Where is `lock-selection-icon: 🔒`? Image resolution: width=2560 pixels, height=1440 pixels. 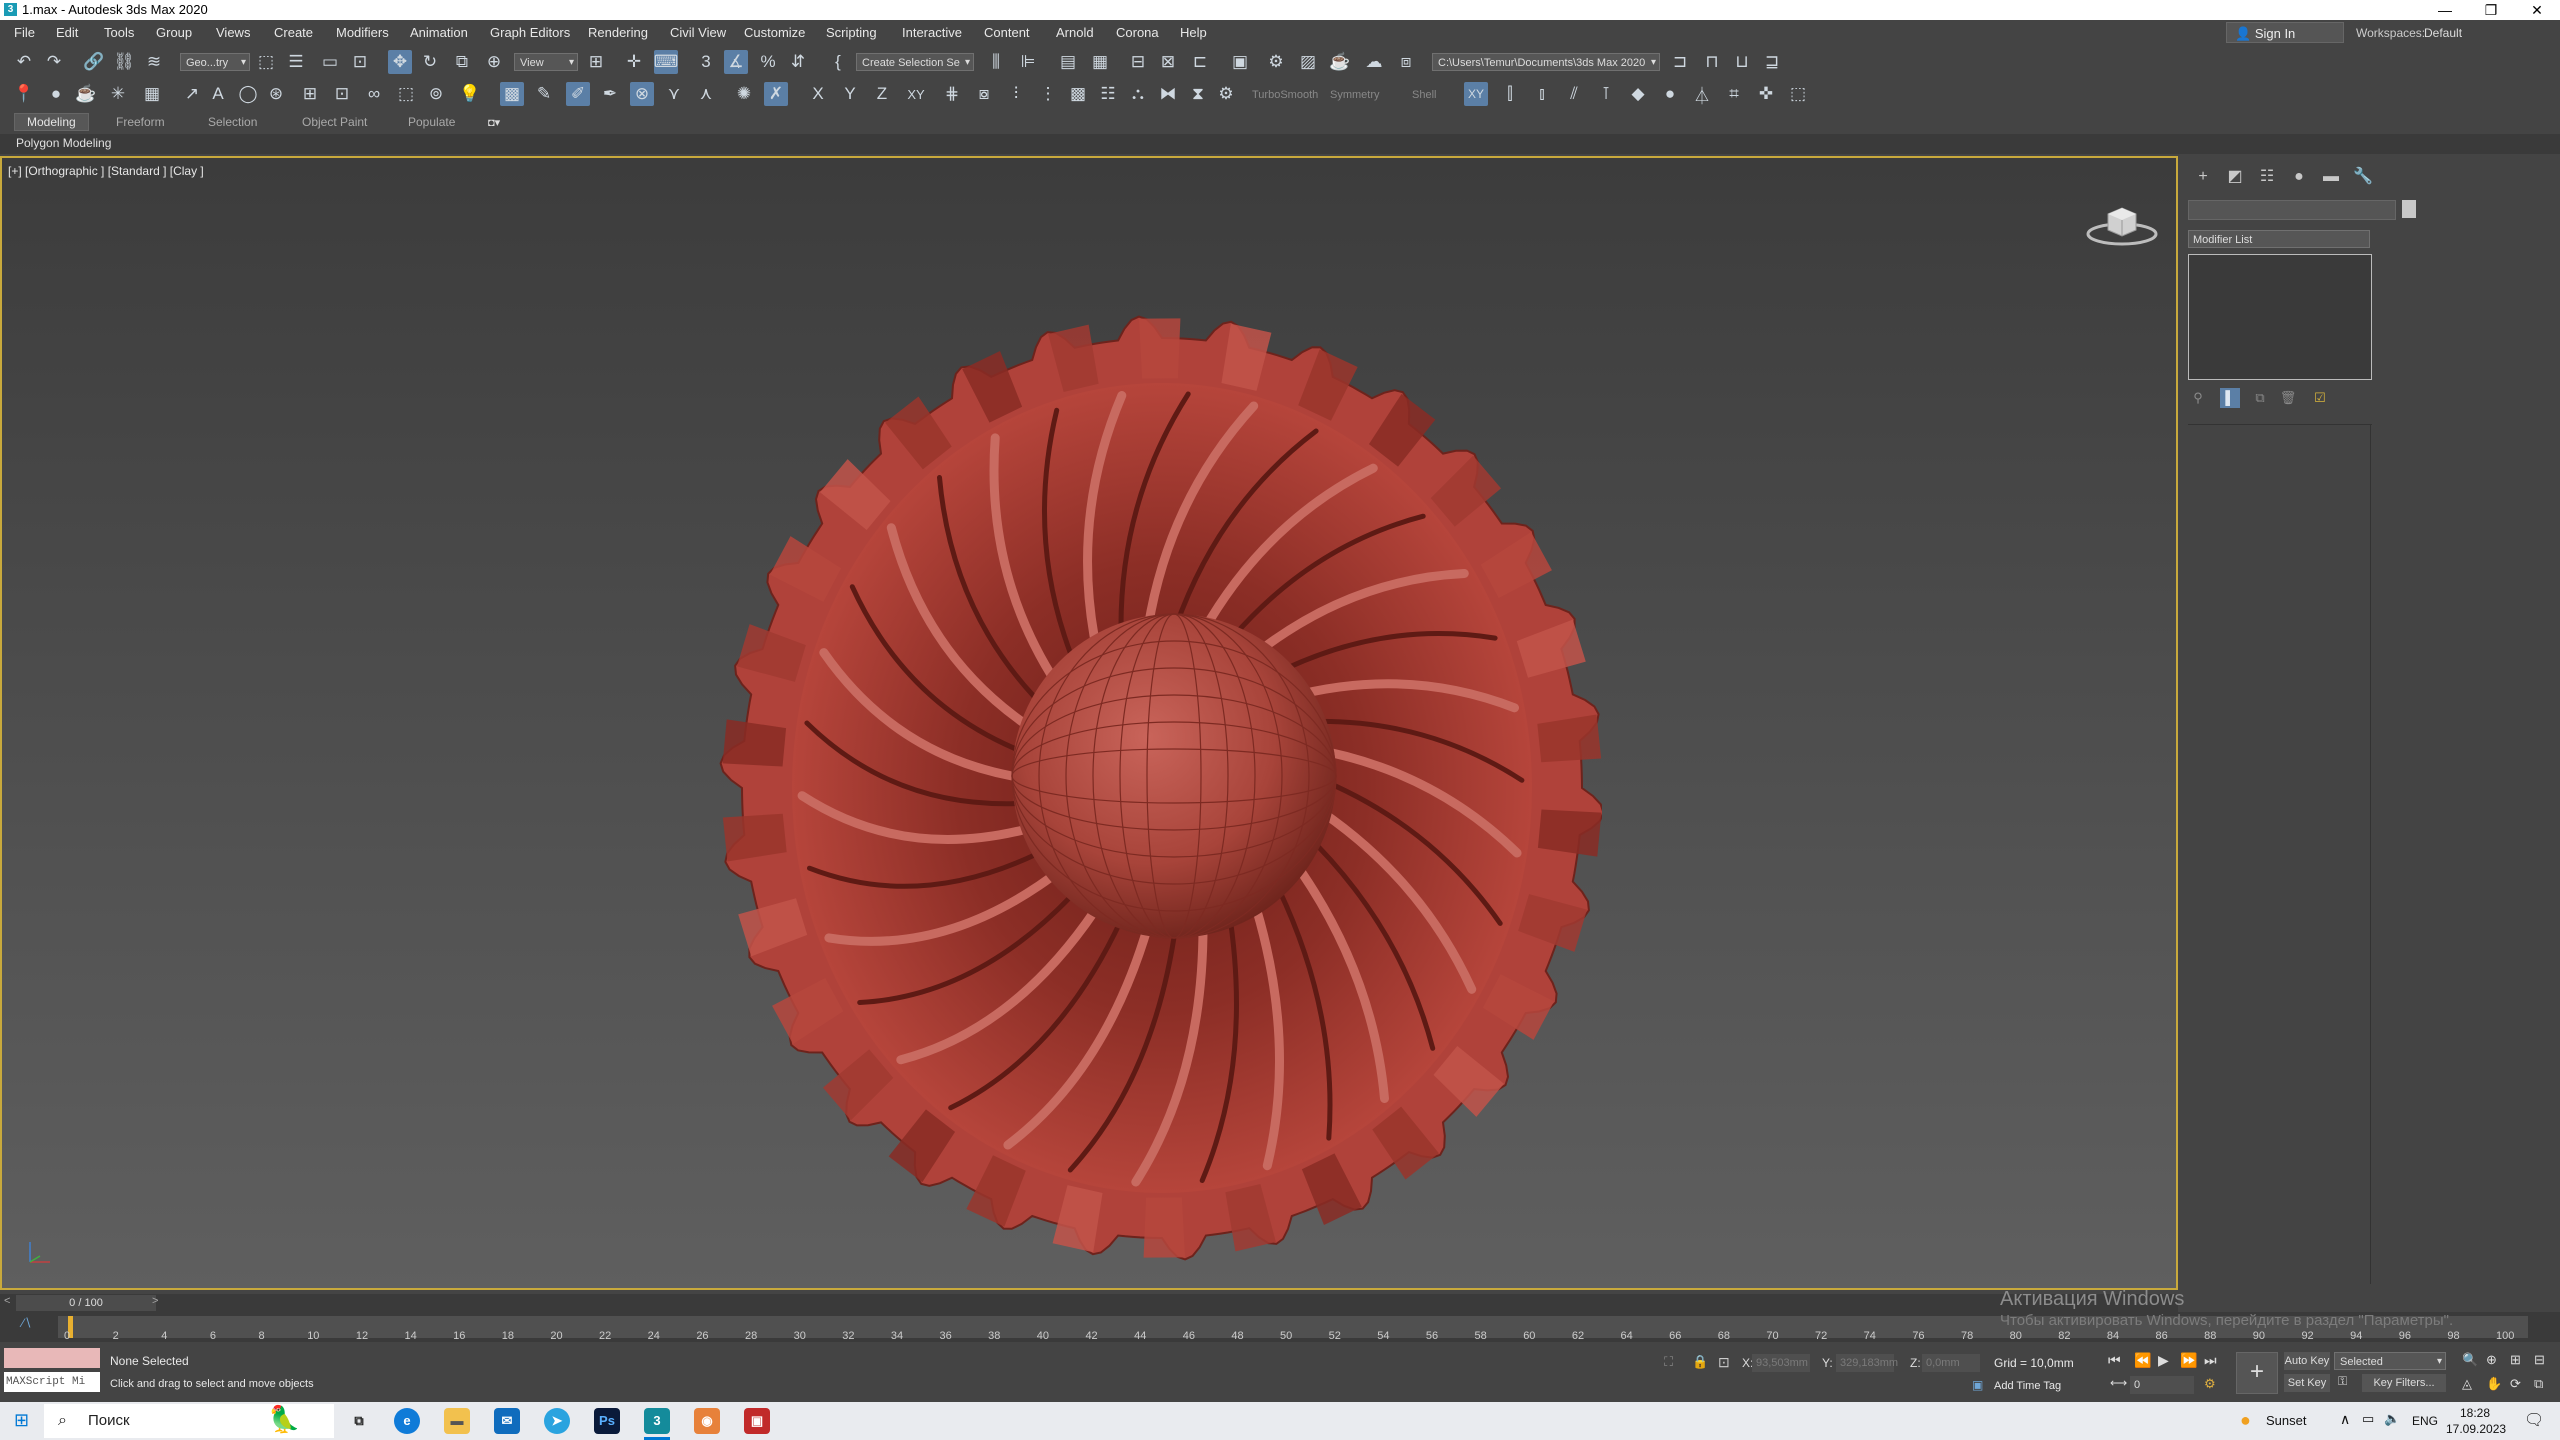
lock-selection-icon: 🔒 is located at coordinates (1700, 1362).